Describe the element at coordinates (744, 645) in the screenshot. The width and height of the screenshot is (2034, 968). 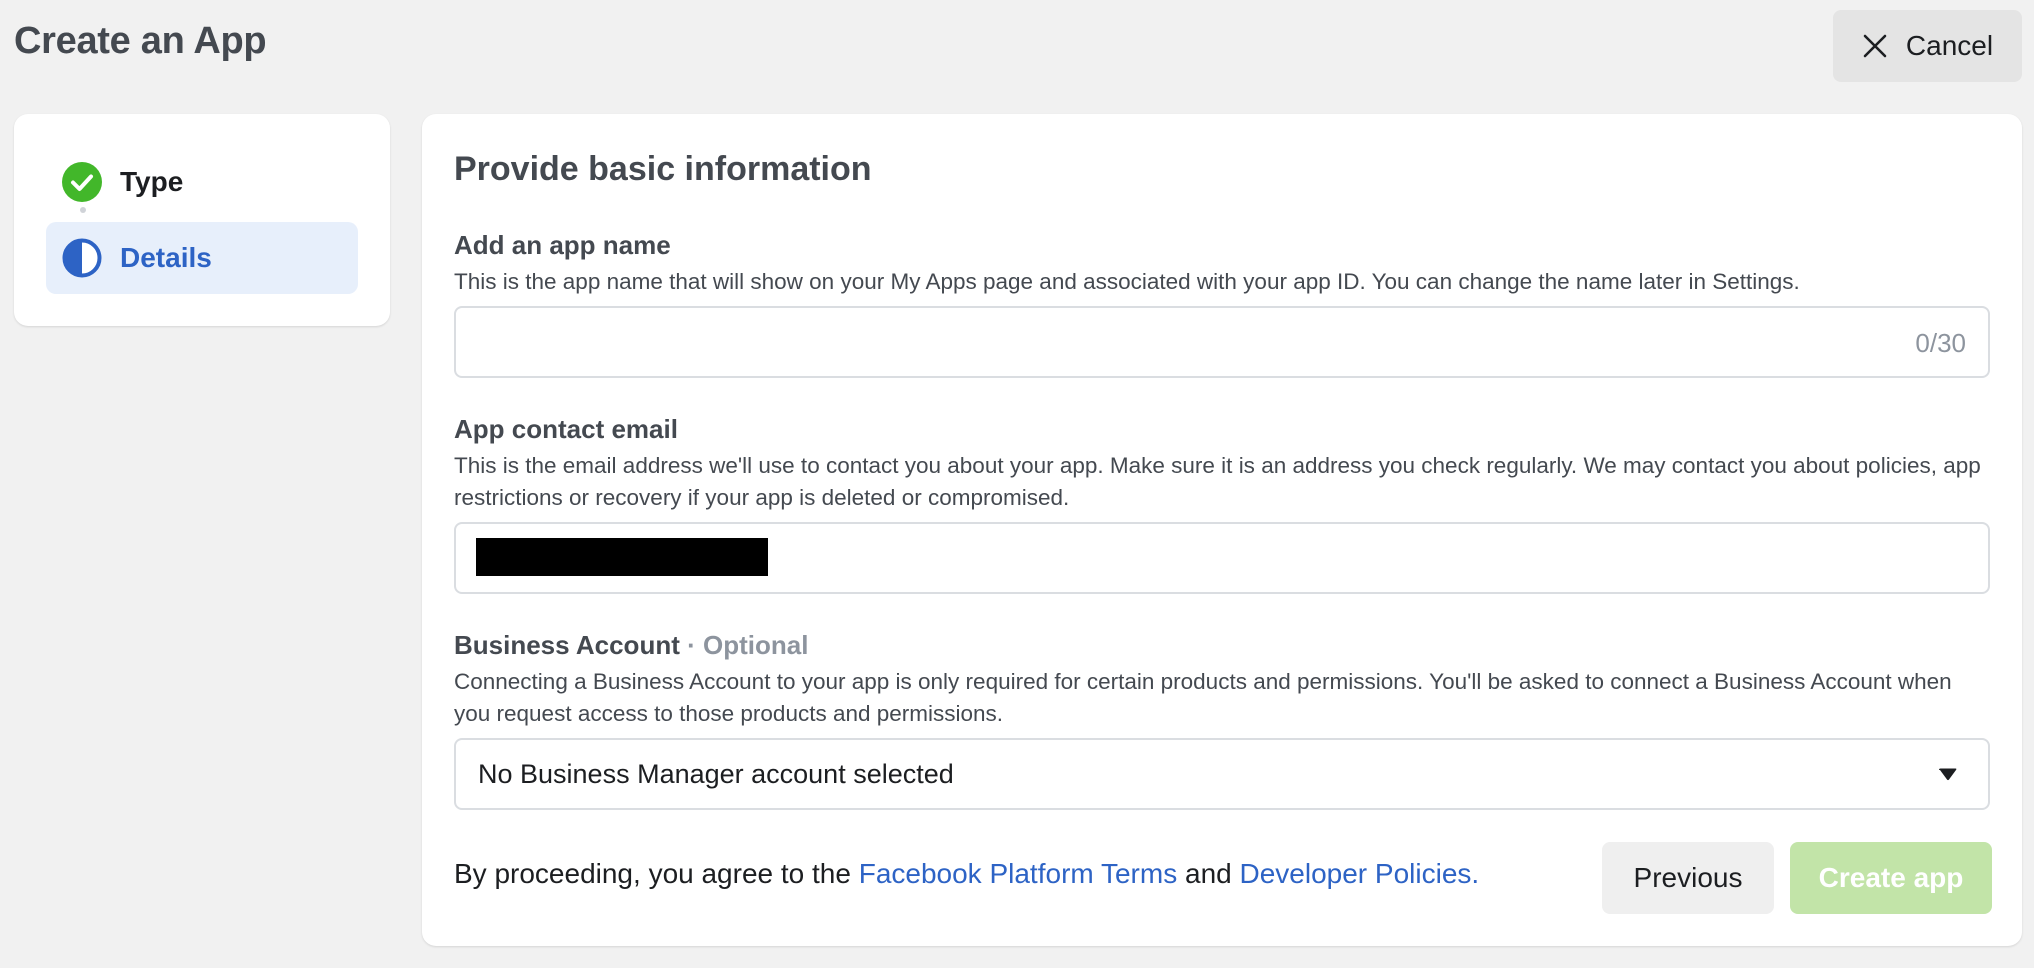
I see `optional-tag: · Optional` at that location.